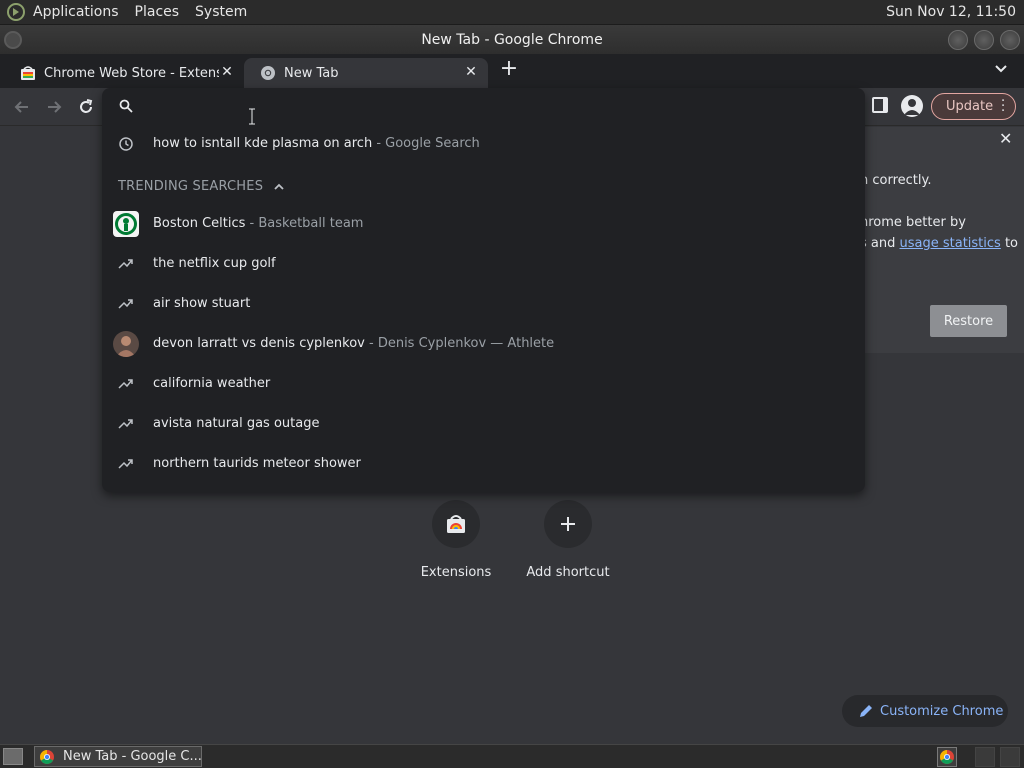 This screenshot has height=768, width=1024. Describe the element at coordinates (970, 106) in the screenshot. I see `update-label: Update` at that location.